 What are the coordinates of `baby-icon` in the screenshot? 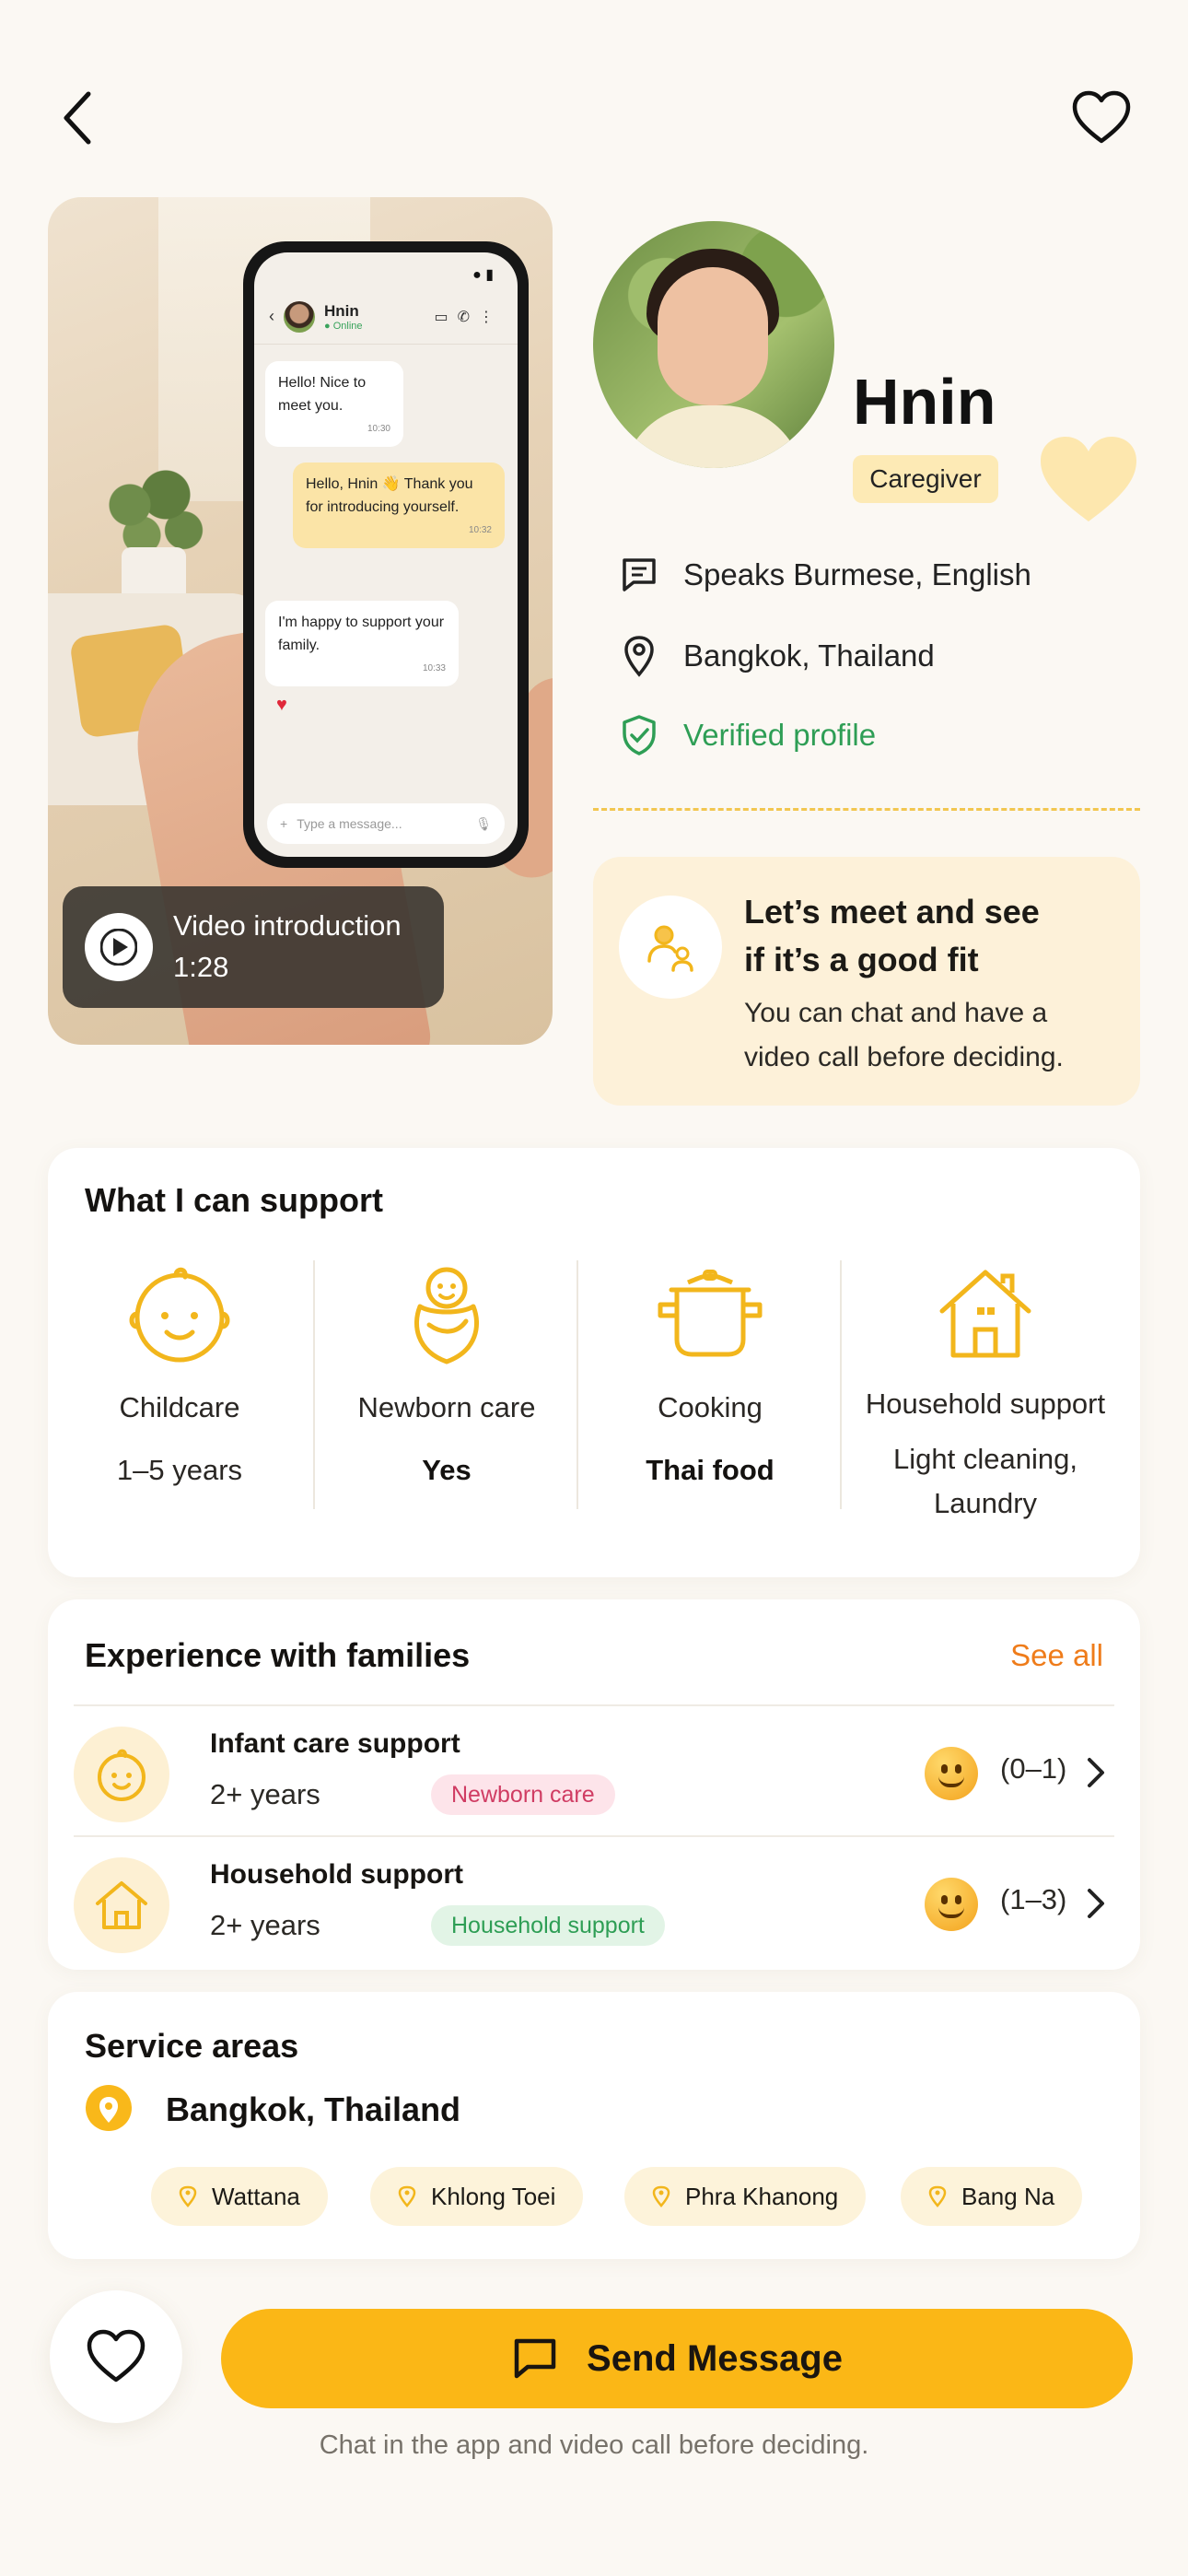 It's located at (446, 1315).